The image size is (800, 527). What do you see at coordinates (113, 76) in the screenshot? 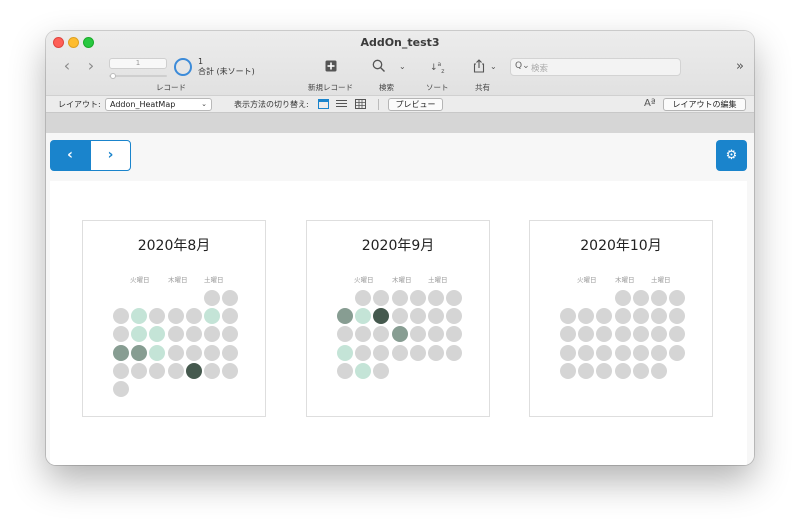
I see `record-slider-handle` at bounding box center [113, 76].